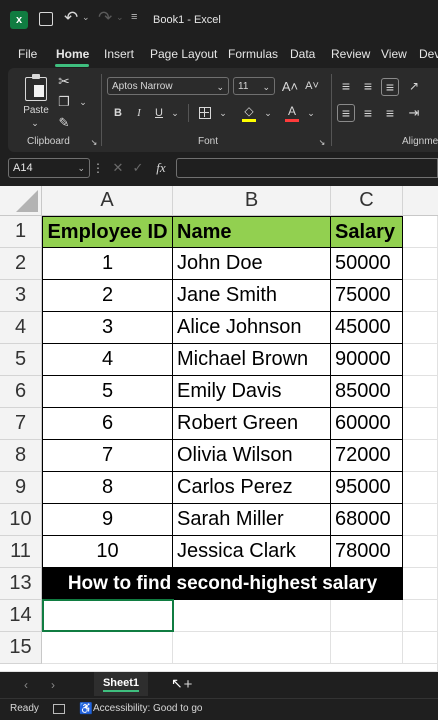 This screenshot has height=720, width=438. I want to click on table-cell: 6, so click(107, 424).